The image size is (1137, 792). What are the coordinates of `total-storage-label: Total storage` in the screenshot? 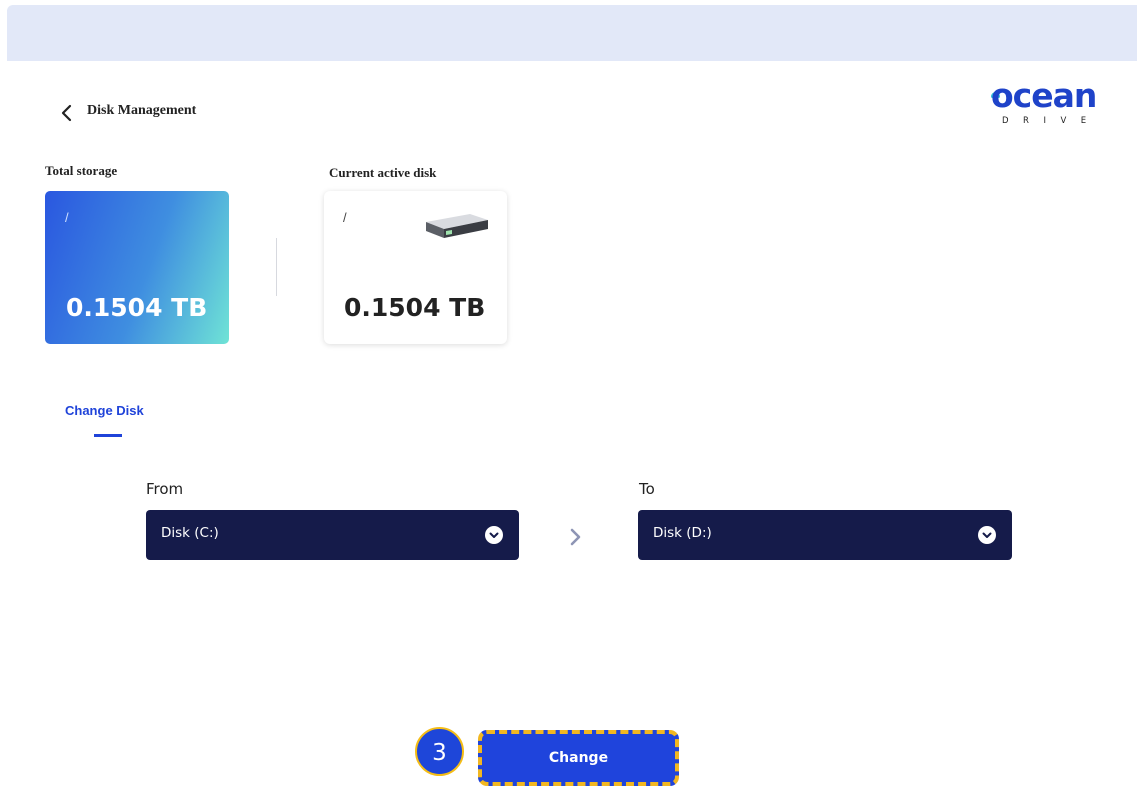 It's located at (81, 170).